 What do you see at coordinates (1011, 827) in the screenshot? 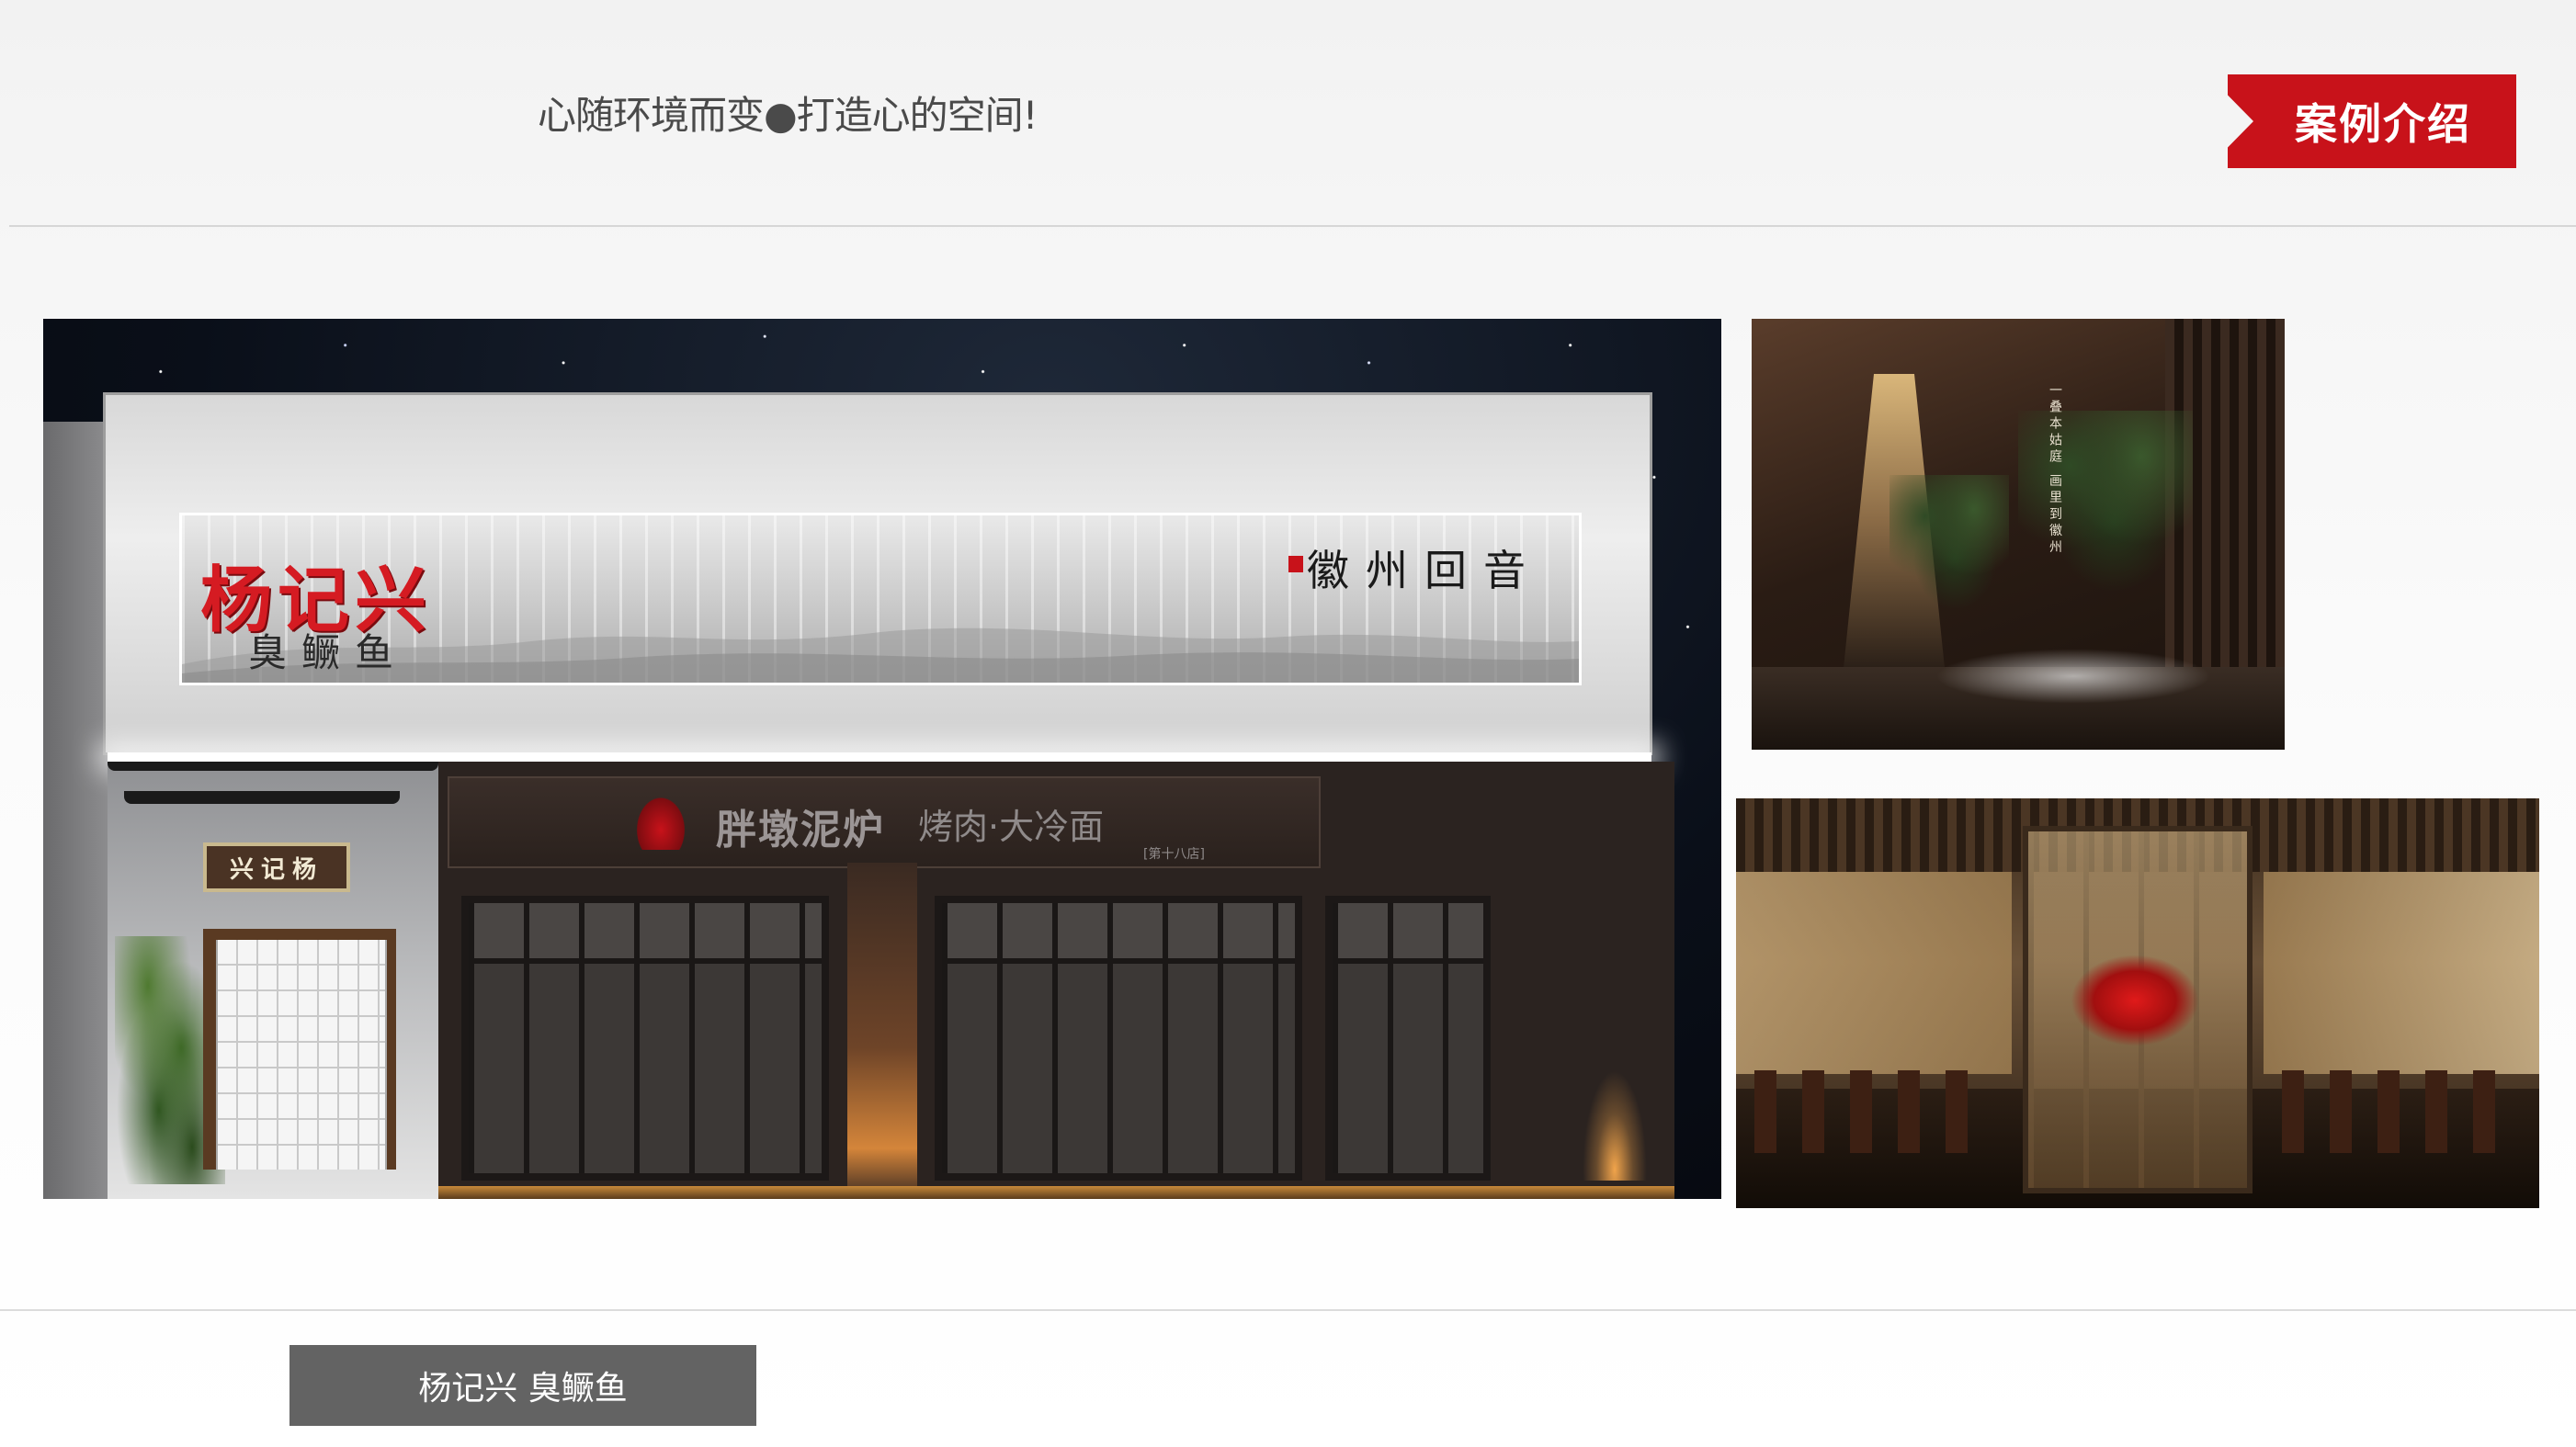
I see `shop-tagline: 烤肉·大冷面` at bounding box center [1011, 827].